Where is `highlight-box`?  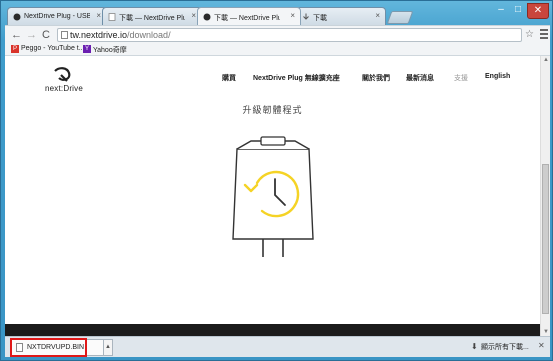
highlight-box is located at coordinates (48, 347).